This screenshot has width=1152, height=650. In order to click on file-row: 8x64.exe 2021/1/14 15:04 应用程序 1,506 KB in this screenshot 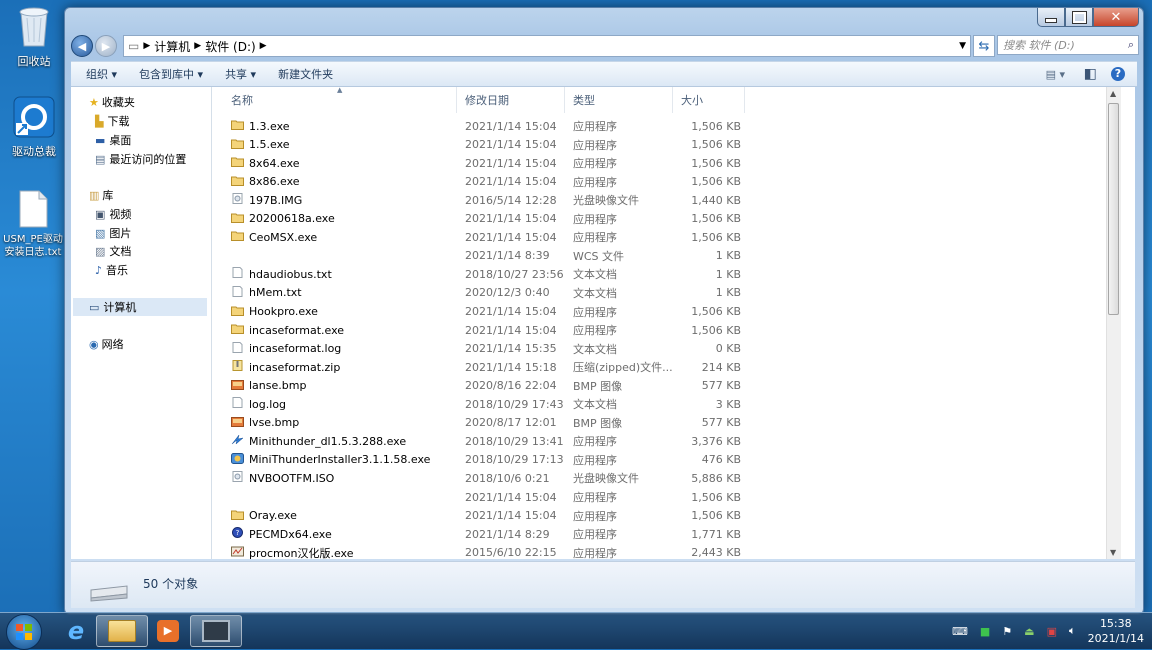, I will do `click(483, 163)`.